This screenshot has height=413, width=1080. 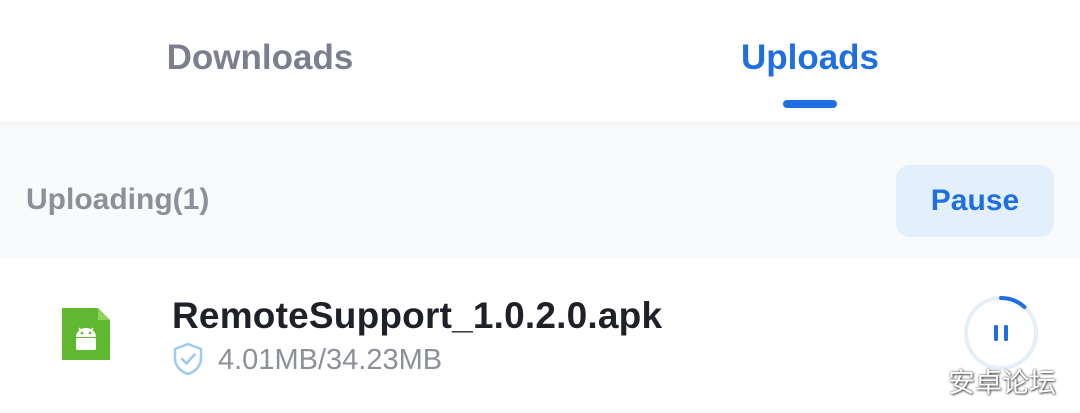 What do you see at coordinates (86, 334) in the screenshot?
I see `android-apk-icon` at bounding box center [86, 334].